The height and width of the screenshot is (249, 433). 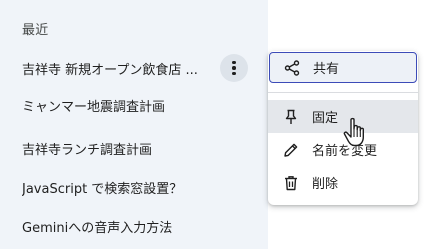 What do you see at coordinates (35, 30) in the screenshot?
I see `recent-section-label: 最近` at bounding box center [35, 30].